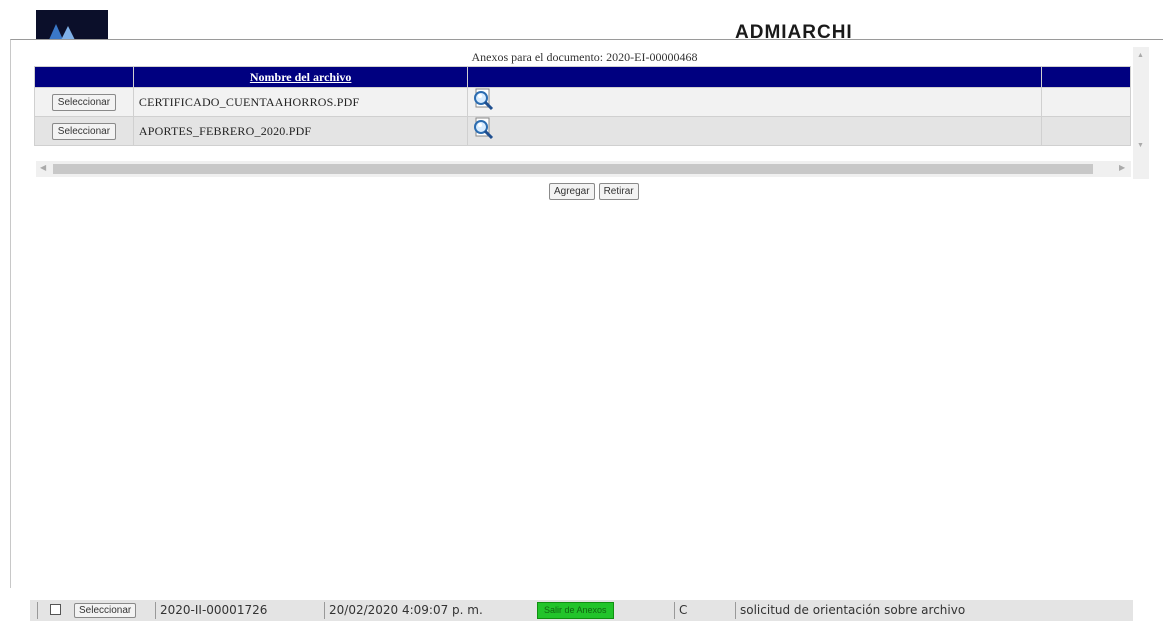  Describe the element at coordinates (1122, 167) in the screenshot. I see `scroll-right-icon: ▶` at that location.